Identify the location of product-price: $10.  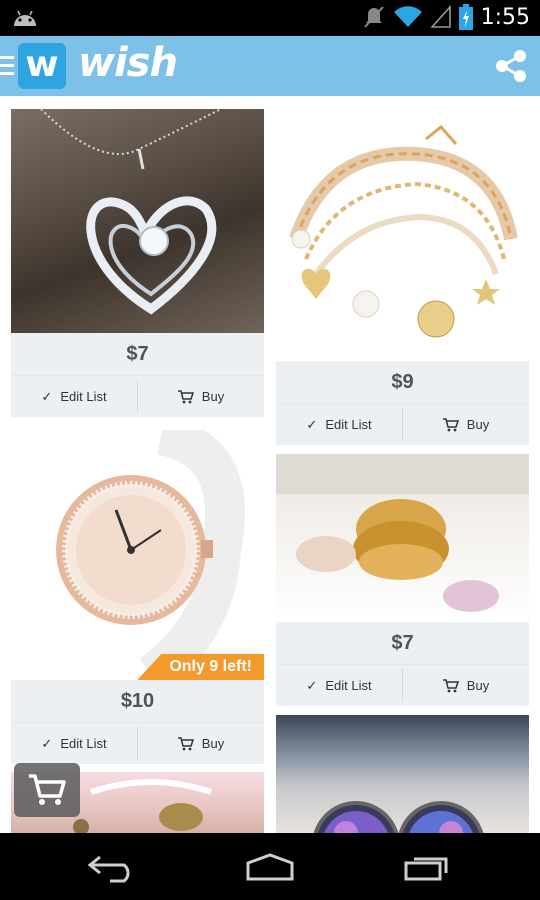
(137, 701).